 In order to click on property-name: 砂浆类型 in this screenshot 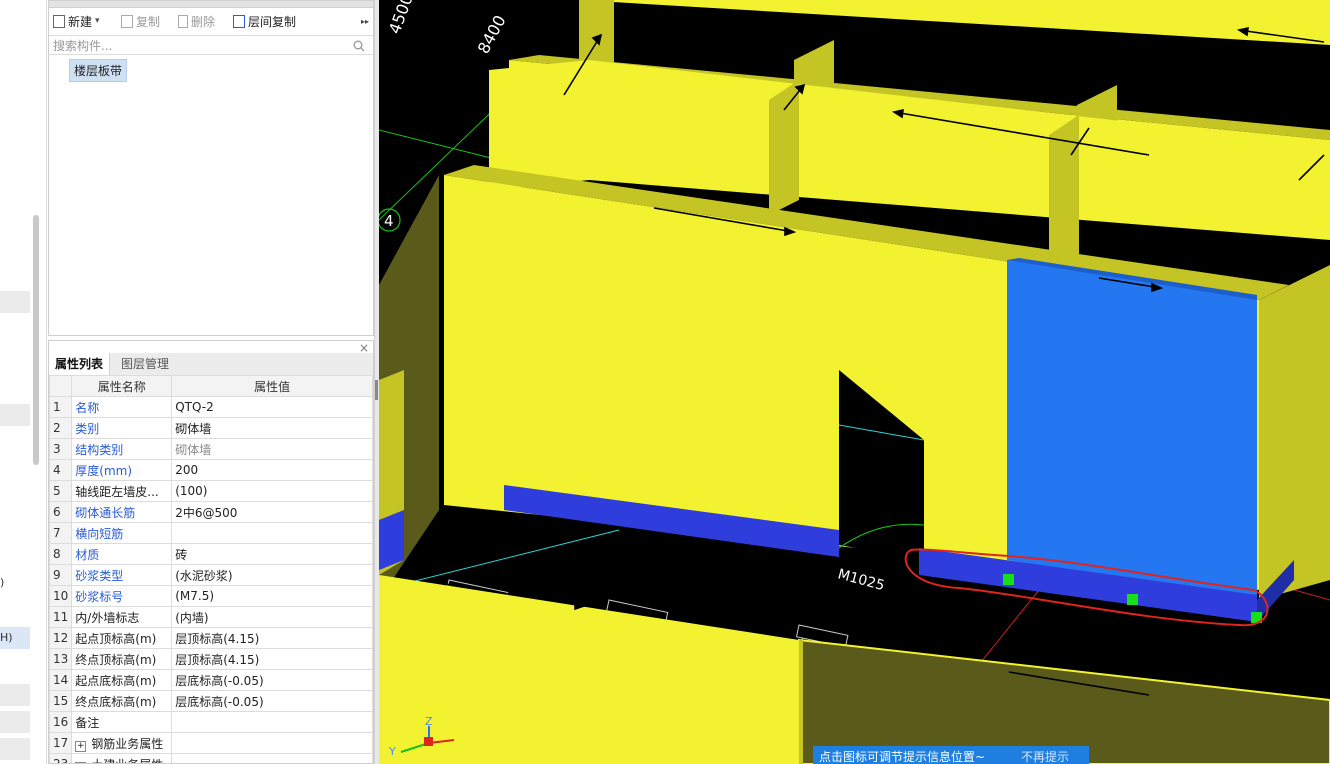, I will do `click(122, 575)`.